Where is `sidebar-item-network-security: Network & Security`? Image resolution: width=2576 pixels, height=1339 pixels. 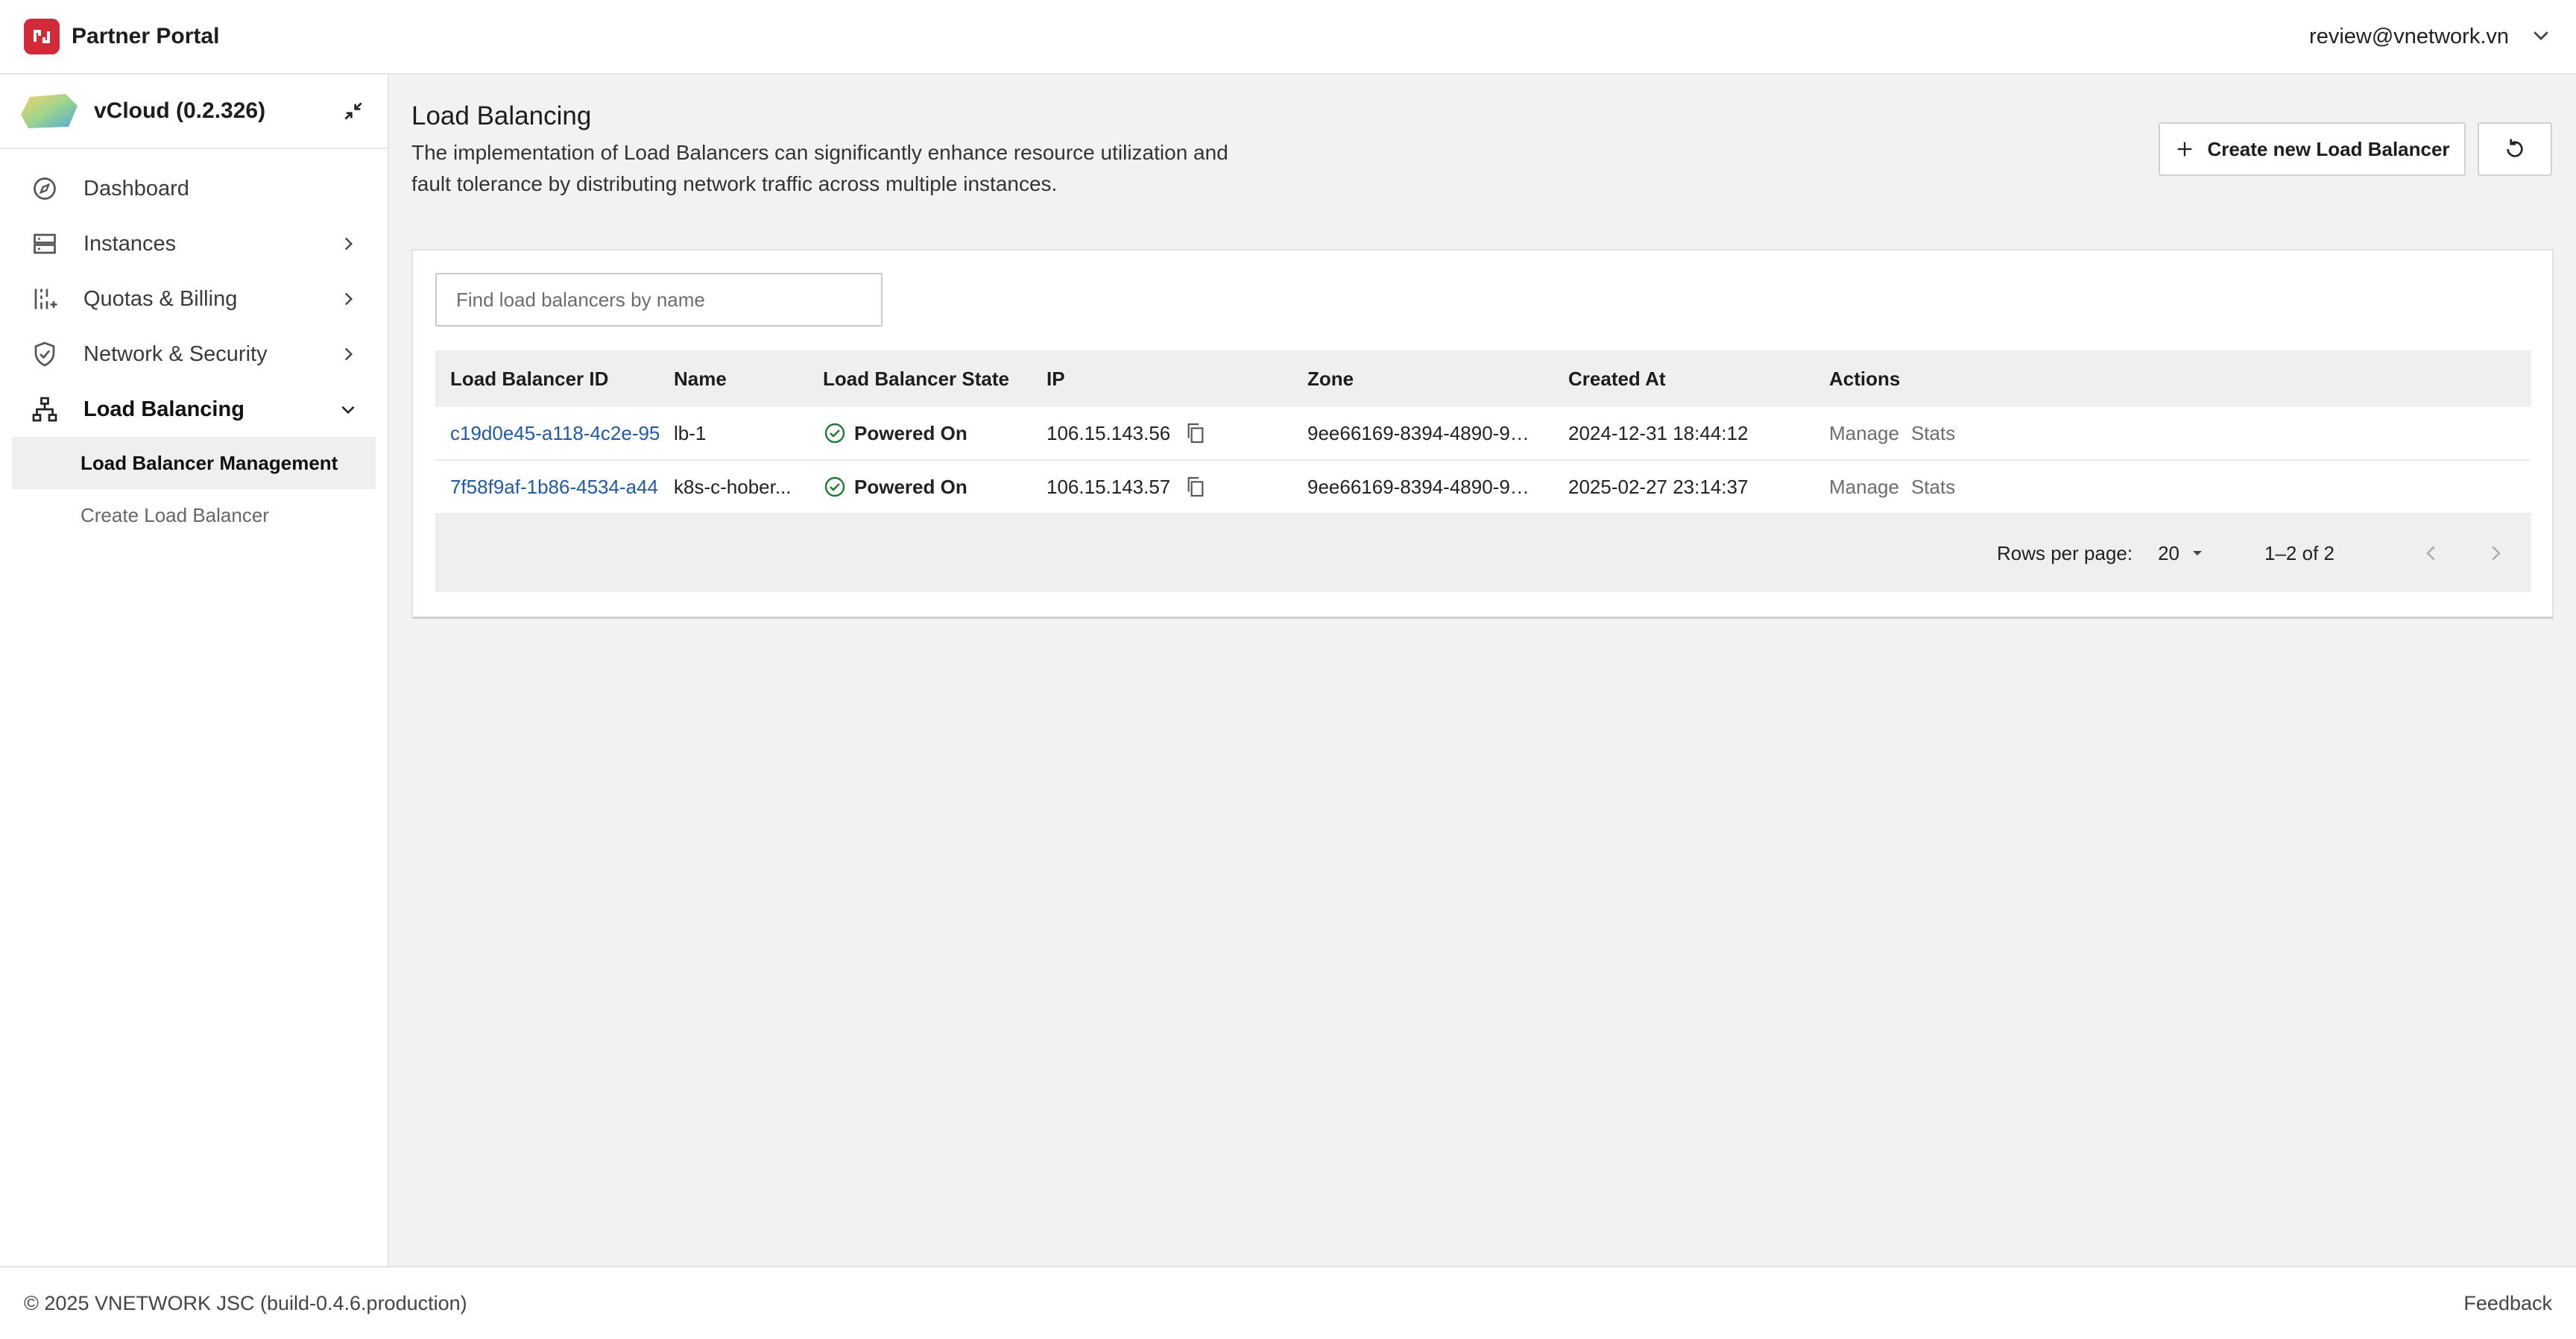
sidebar-item-network-security: Network & Security is located at coordinates (194, 354).